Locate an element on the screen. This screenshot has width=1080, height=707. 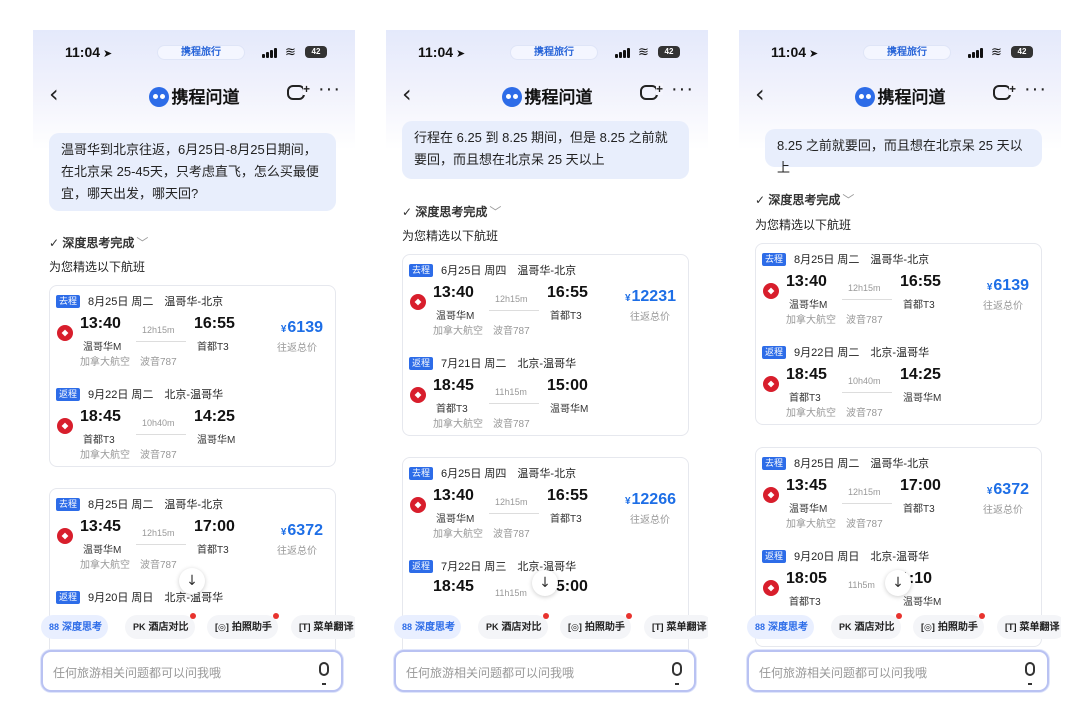
arr-airport: 温哥华M is located at coordinates (569, 409).